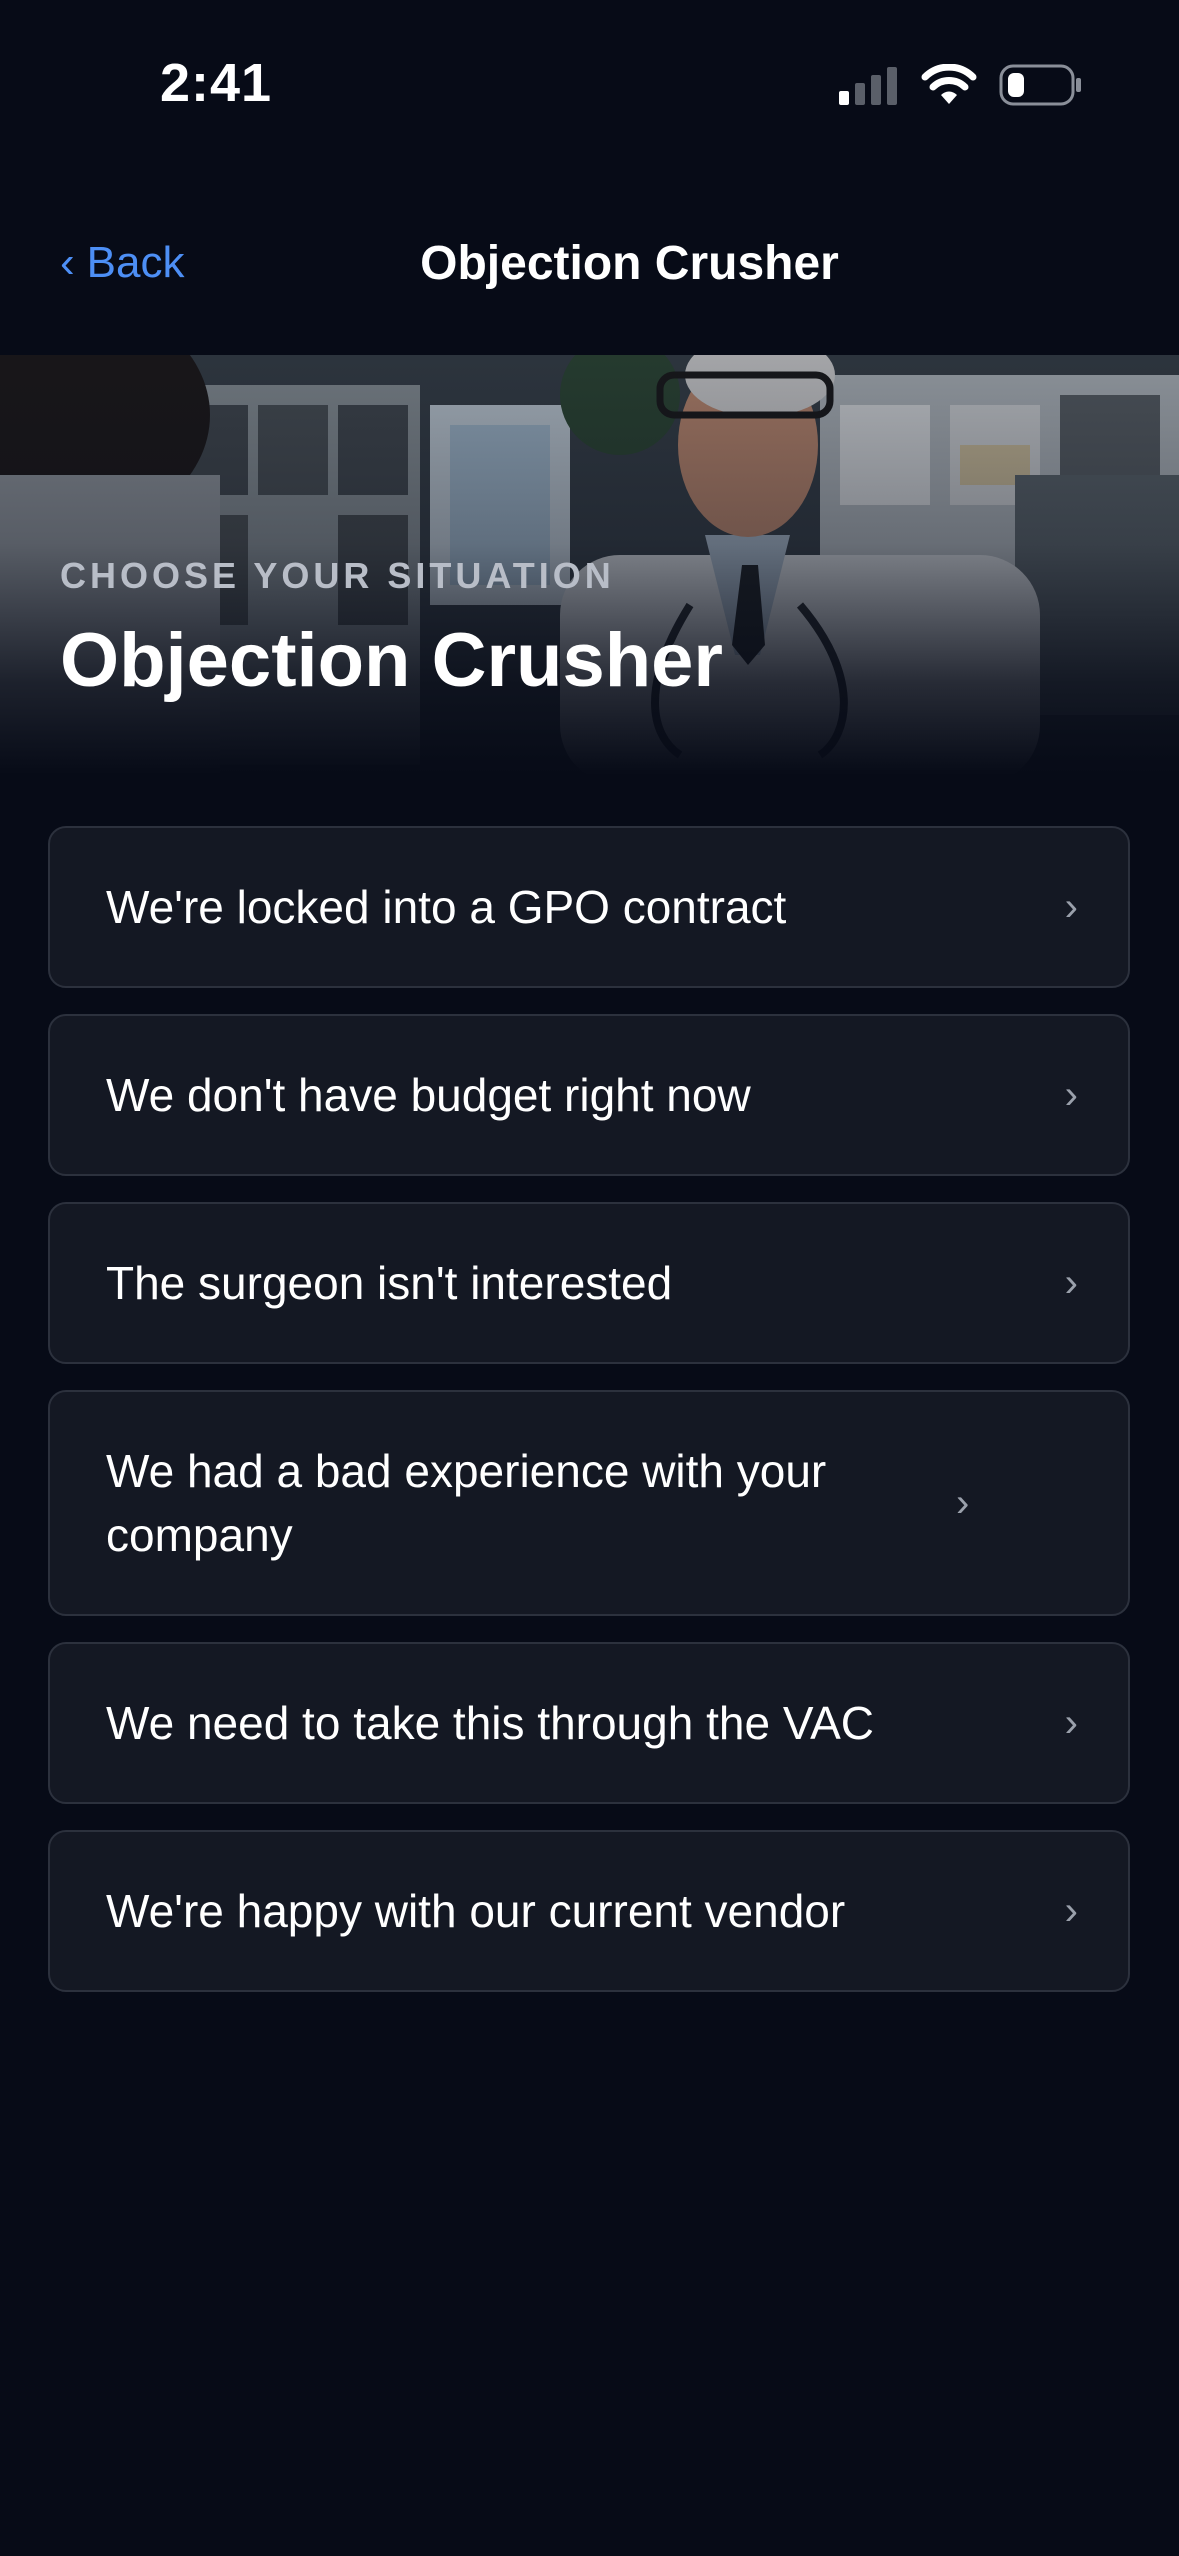  I want to click on option-surgeon-not-interested: The surgeon isn't interested ›, so click(589, 1283).